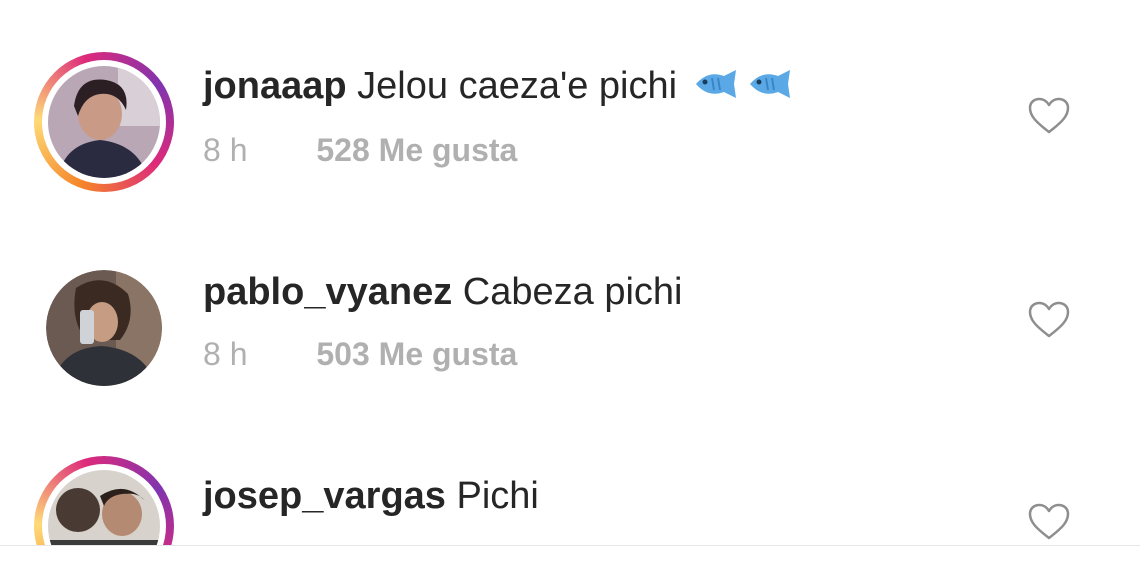 The height and width of the screenshot is (581, 1140). Describe the element at coordinates (416, 150) in the screenshot. I see `comment-likes: 528 Me gusta` at that location.